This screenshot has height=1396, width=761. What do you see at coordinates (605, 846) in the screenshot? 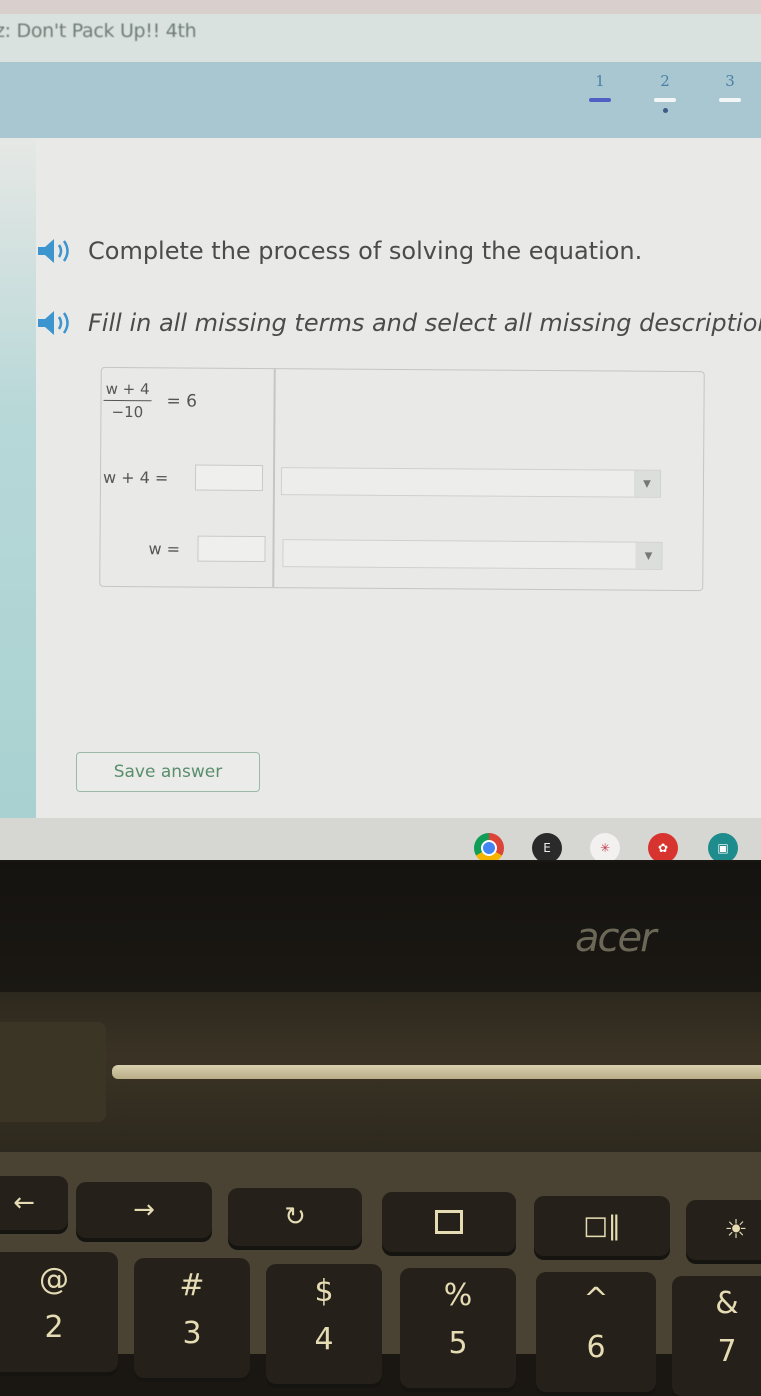
I see `canvas-icon: ✳` at bounding box center [605, 846].